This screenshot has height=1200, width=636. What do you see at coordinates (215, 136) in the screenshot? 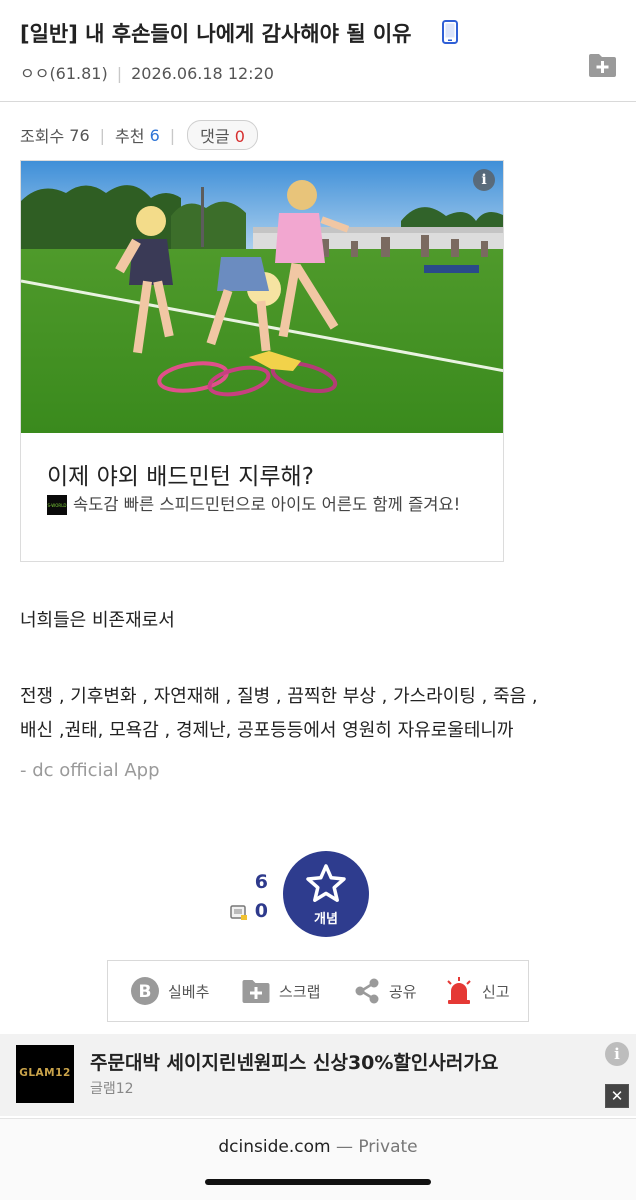
I see `comments-label: 댓글` at bounding box center [215, 136].